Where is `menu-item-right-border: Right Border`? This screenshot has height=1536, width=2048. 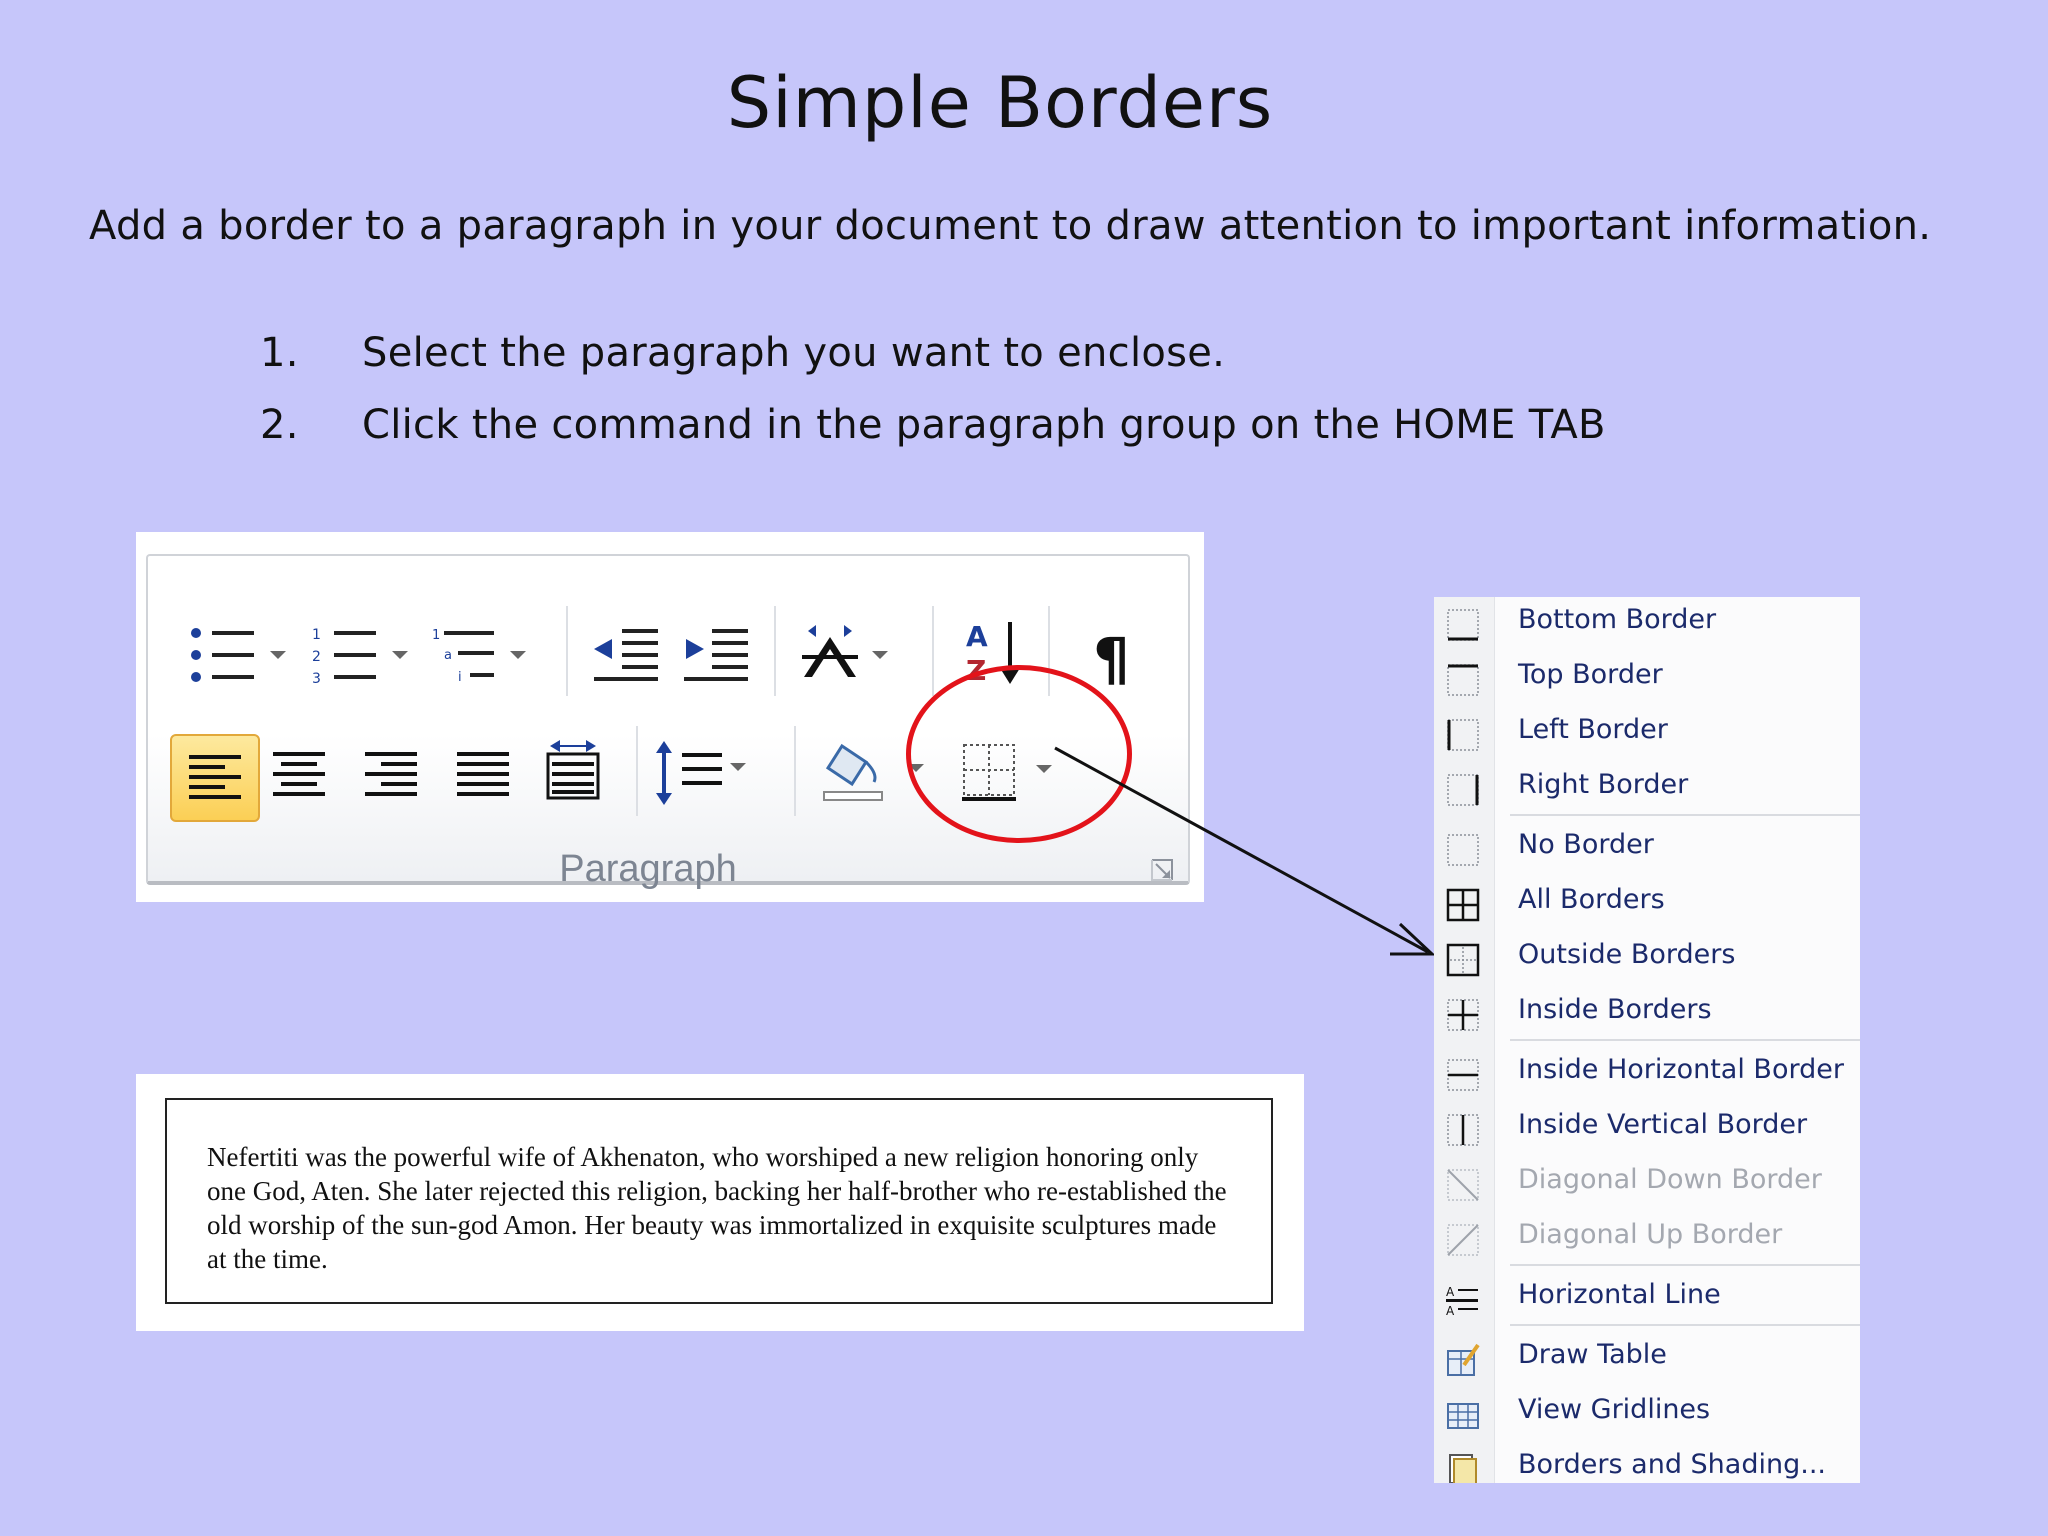 menu-item-right-border: Right Border is located at coordinates (1647, 789).